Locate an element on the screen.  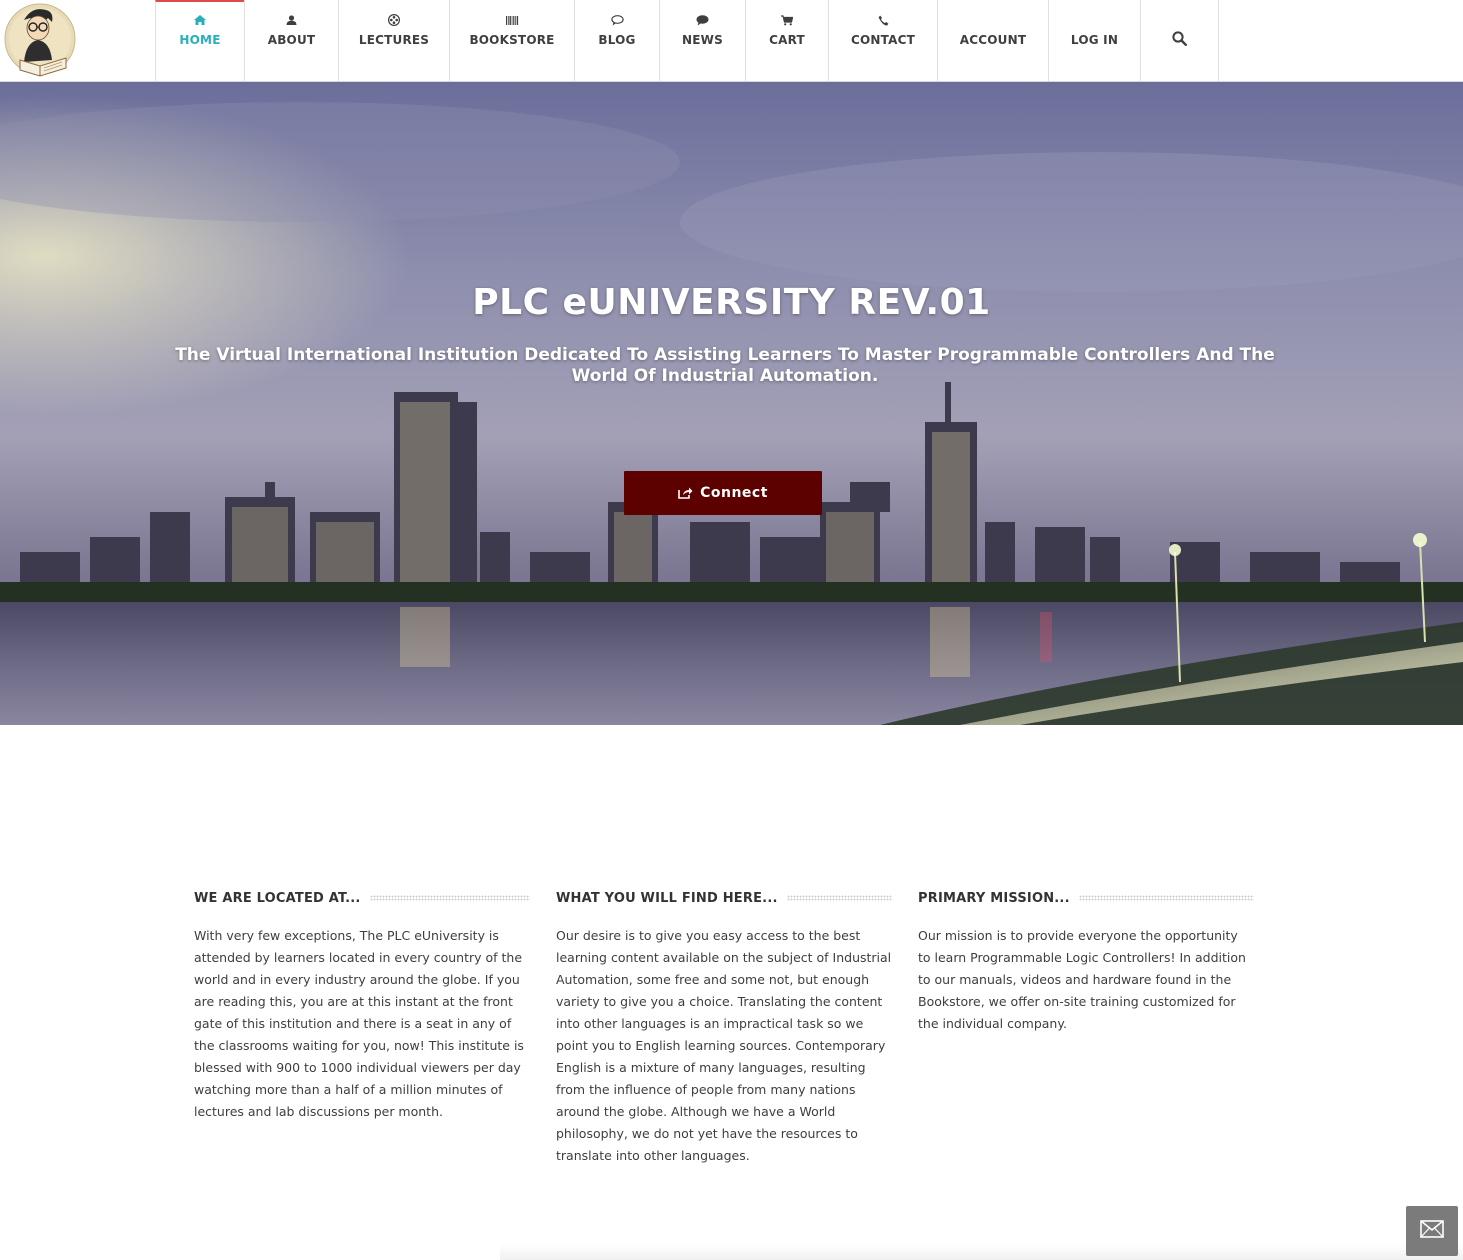
nav-item-contact: CONTACT is located at coordinates (882, 40).